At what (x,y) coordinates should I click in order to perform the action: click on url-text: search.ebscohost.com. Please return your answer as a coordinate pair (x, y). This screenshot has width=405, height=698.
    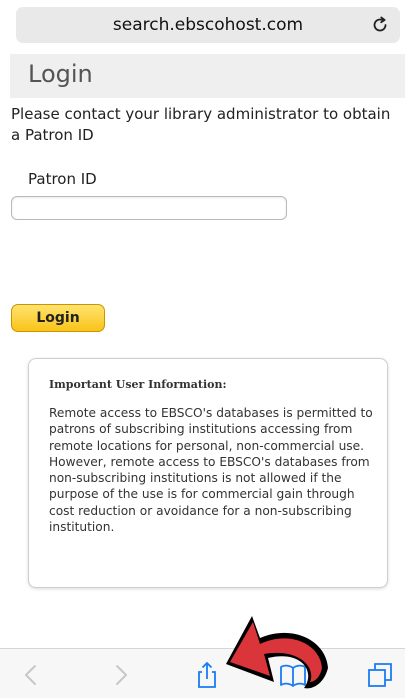
    Looking at the image, I should click on (208, 25).